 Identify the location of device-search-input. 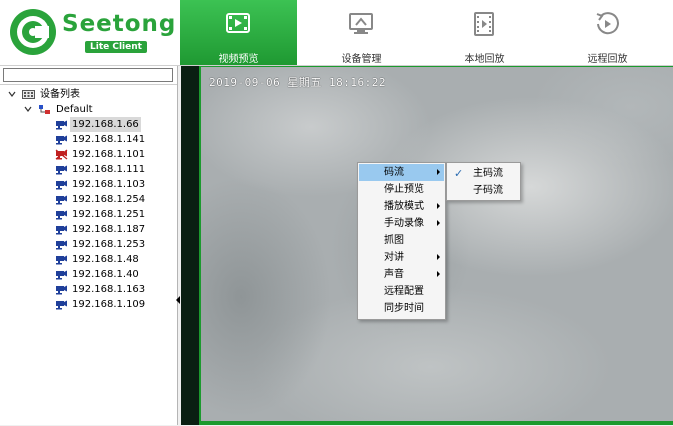
(88, 75).